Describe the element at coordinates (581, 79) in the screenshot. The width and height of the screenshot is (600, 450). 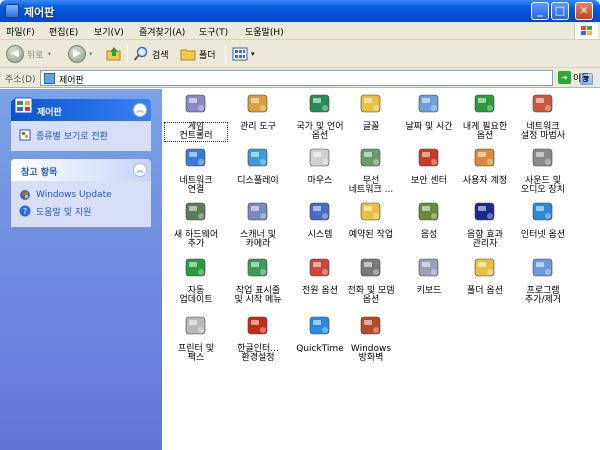
I see `go-label: 이동` at that location.